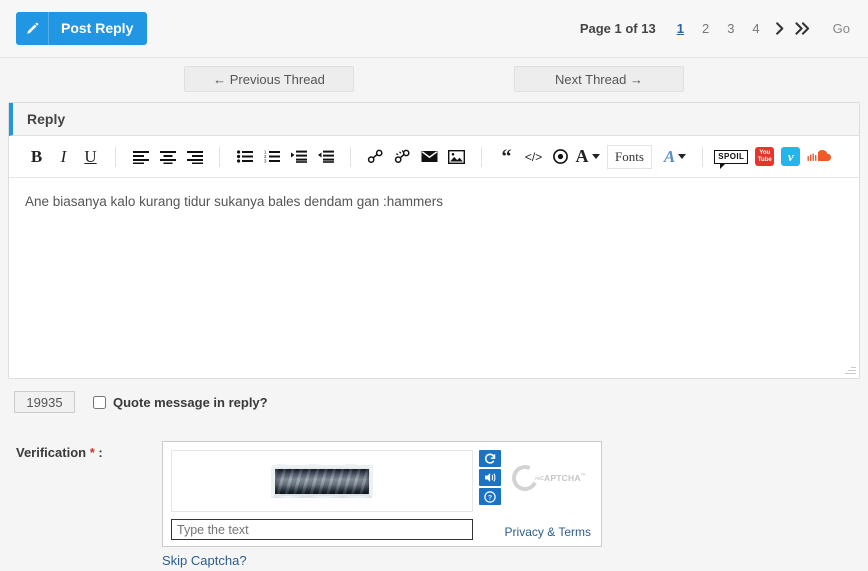 This screenshot has height=571, width=868. Describe the element at coordinates (271, 156) in the screenshot. I see `numbered-list-icon: 123` at that location.